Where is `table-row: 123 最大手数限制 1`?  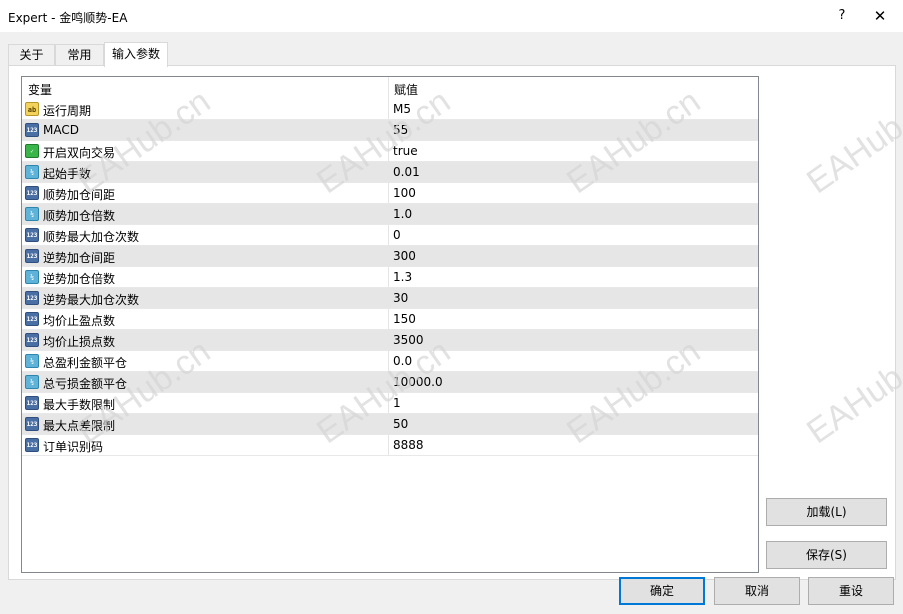 table-row: 123 最大手数限制 1 is located at coordinates (390, 403).